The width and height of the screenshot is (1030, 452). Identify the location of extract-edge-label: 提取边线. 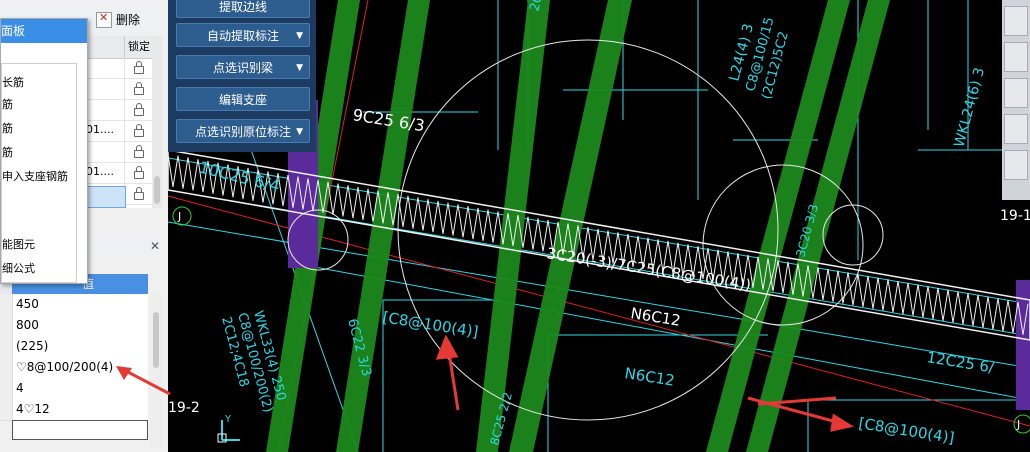
(242, 7).